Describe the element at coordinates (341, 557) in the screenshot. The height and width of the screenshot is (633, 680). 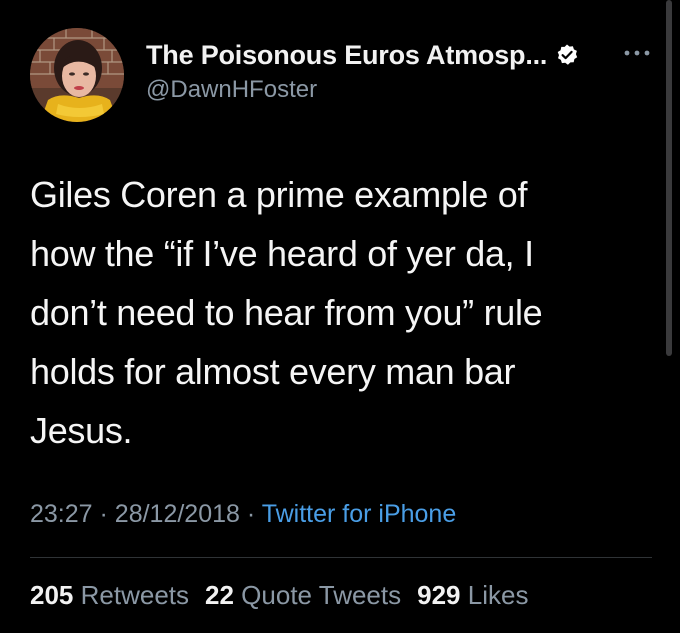
I see `divider` at that location.